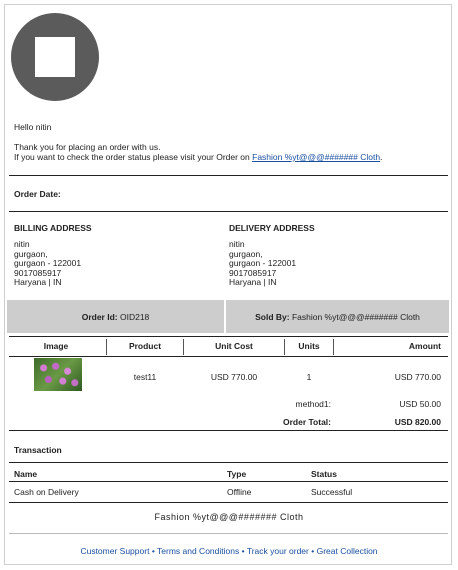  What do you see at coordinates (134, 317) in the screenshot?
I see `order-id-value: OID218` at bounding box center [134, 317].